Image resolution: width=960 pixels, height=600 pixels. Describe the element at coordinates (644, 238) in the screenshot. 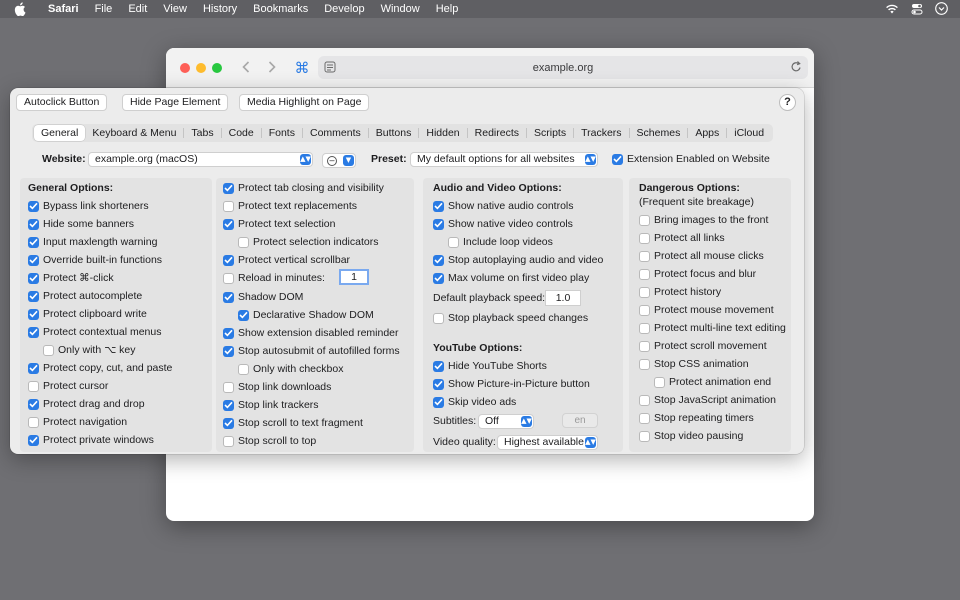

I see `protect-all-links-checkbox` at that location.